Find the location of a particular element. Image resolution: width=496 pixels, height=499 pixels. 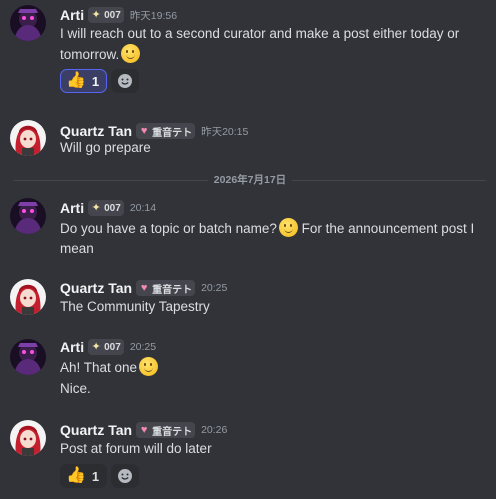

timestamp: 昨天19:56 is located at coordinates (153, 15).